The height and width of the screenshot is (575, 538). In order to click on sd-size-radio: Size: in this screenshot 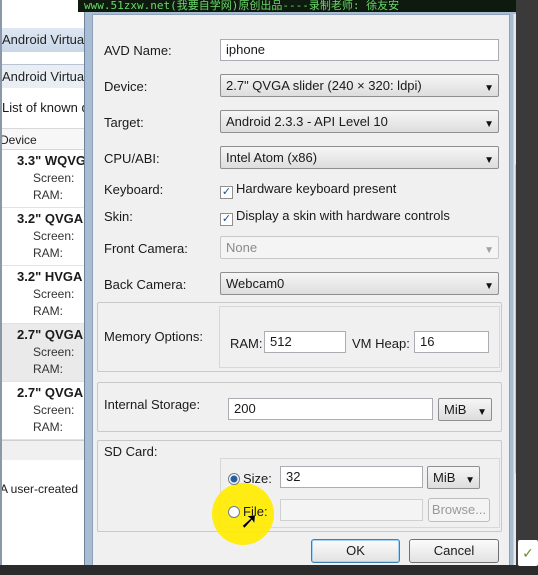, I will do `click(250, 478)`.